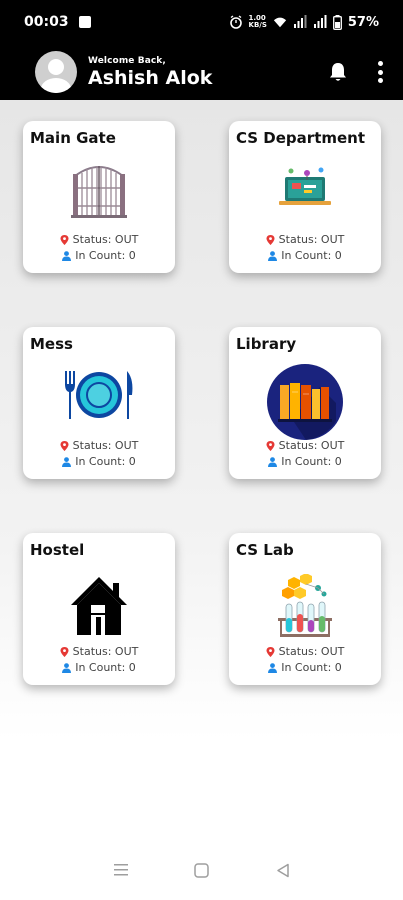  I want to click on card-mess: Mess Status: OUT In Count: 0, so click(99, 403).